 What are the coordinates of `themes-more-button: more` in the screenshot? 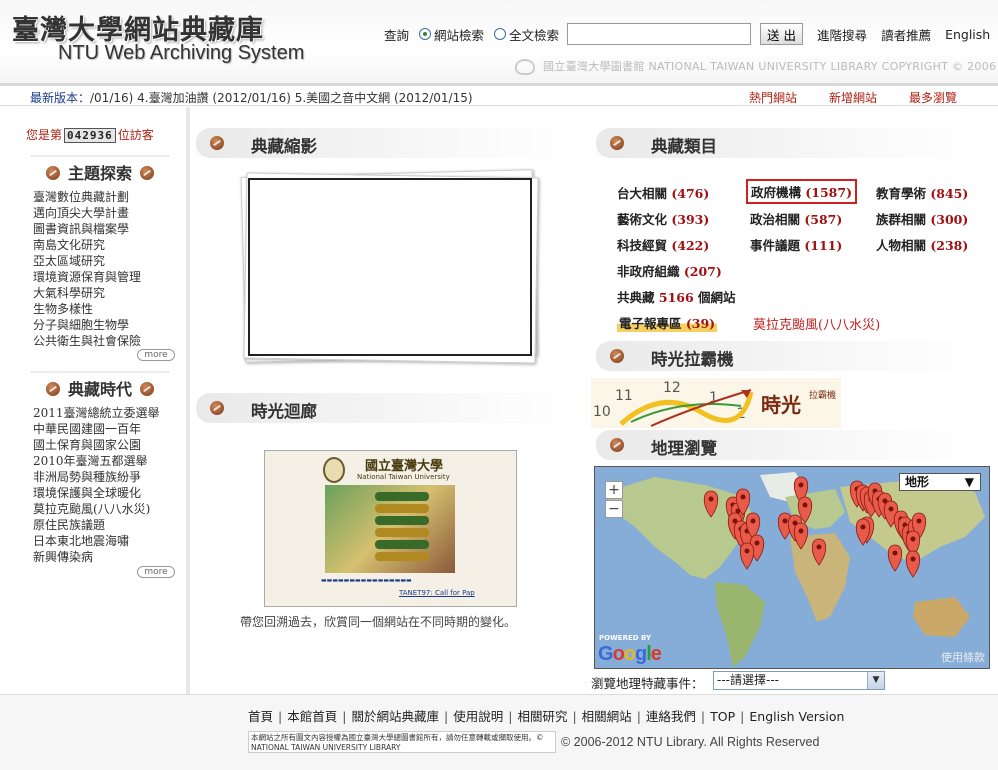 It's located at (156, 355).